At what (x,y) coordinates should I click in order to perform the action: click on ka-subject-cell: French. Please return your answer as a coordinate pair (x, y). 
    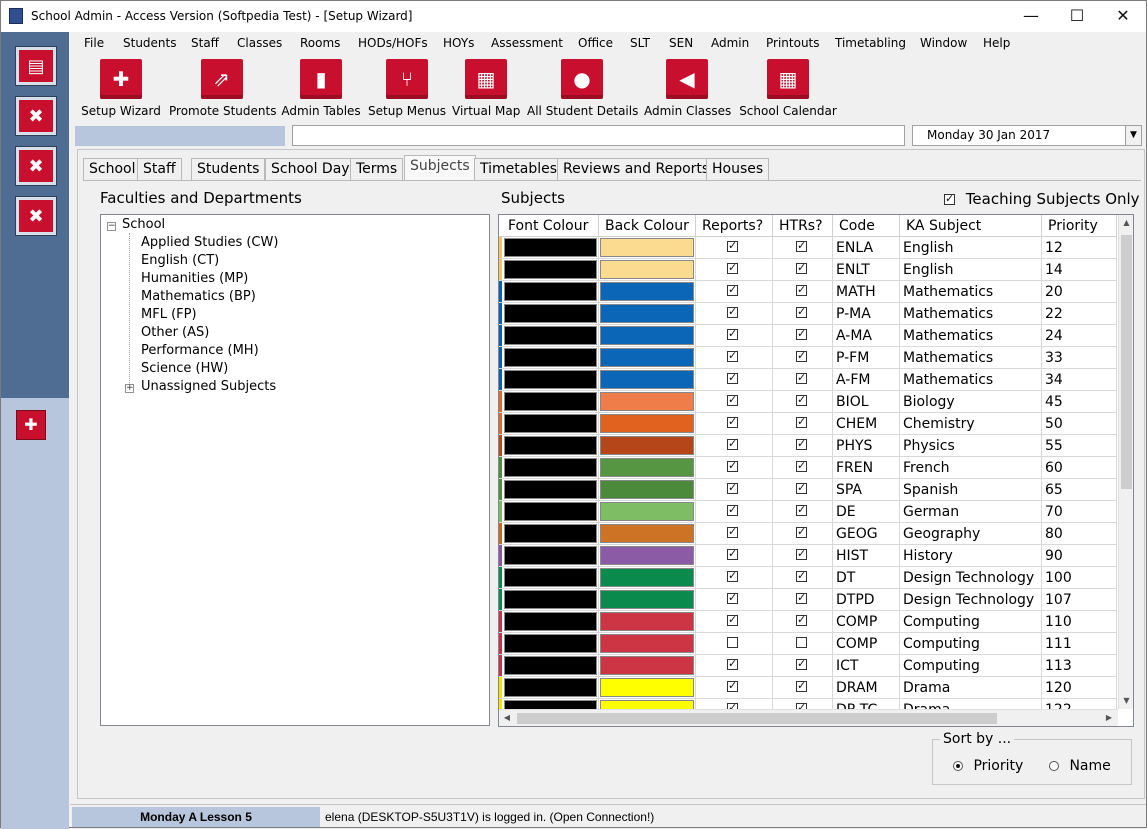
    Looking at the image, I should click on (971, 468).